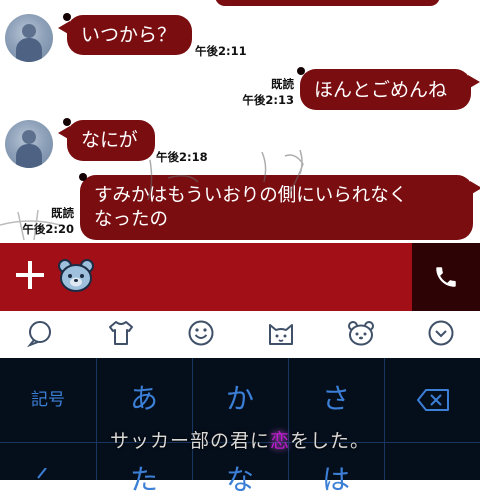  I want to click on plus-icon, so click(30, 275).